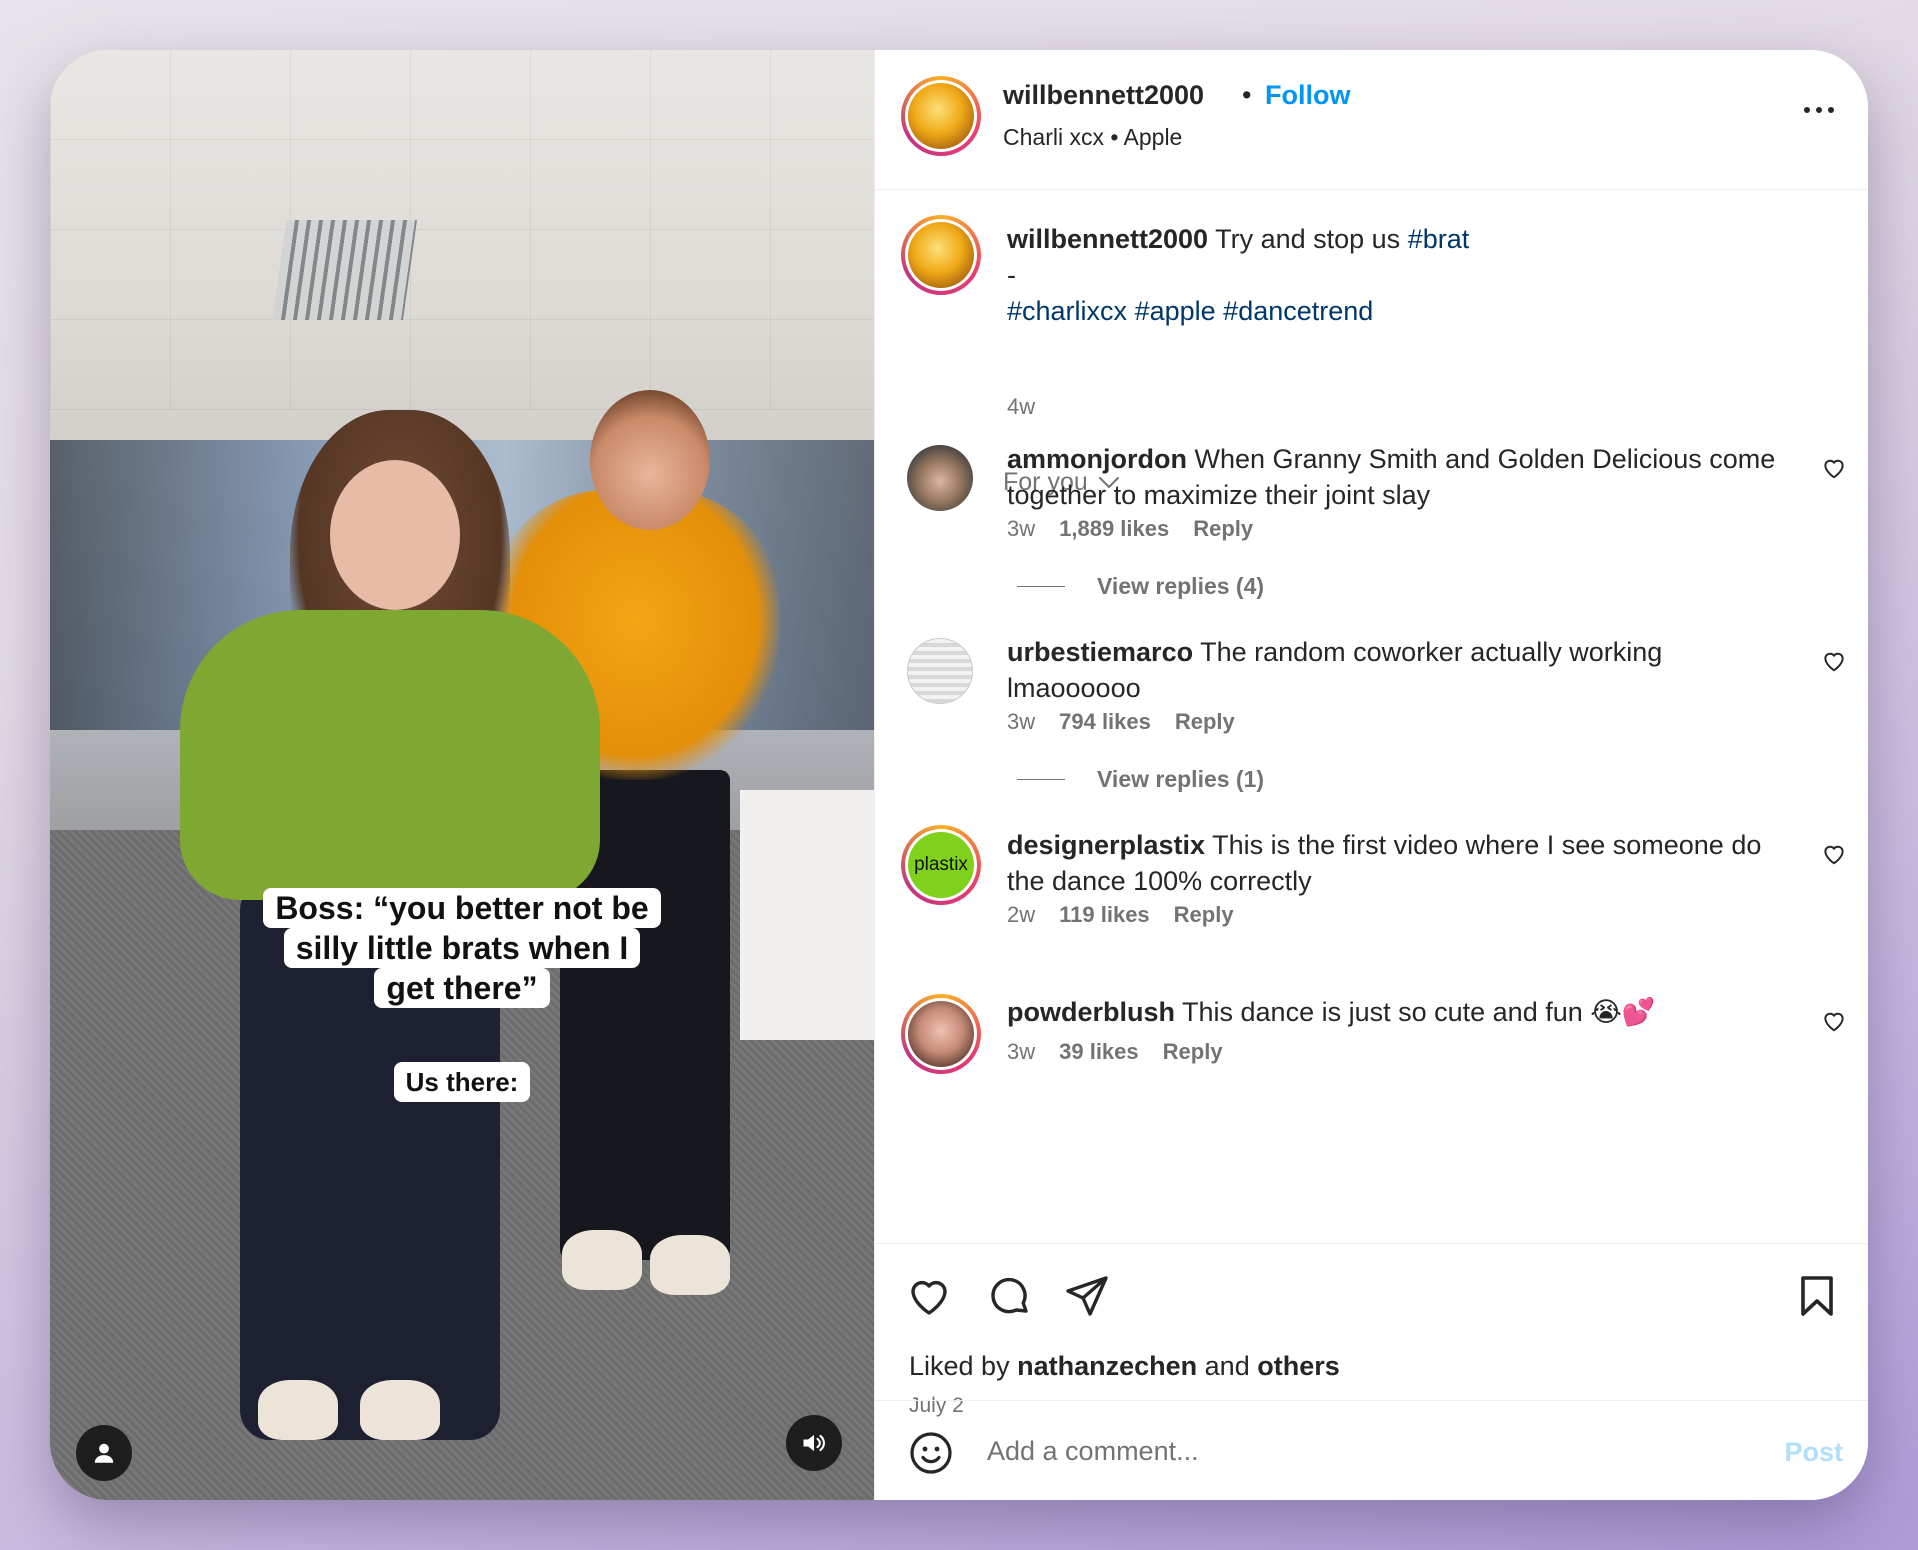 The height and width of the screenshot is (1550, 1918). Describe the element at coordinates (1181, 586) in the screenshot. I see `view-replies-label: View replies (4)` at that location.